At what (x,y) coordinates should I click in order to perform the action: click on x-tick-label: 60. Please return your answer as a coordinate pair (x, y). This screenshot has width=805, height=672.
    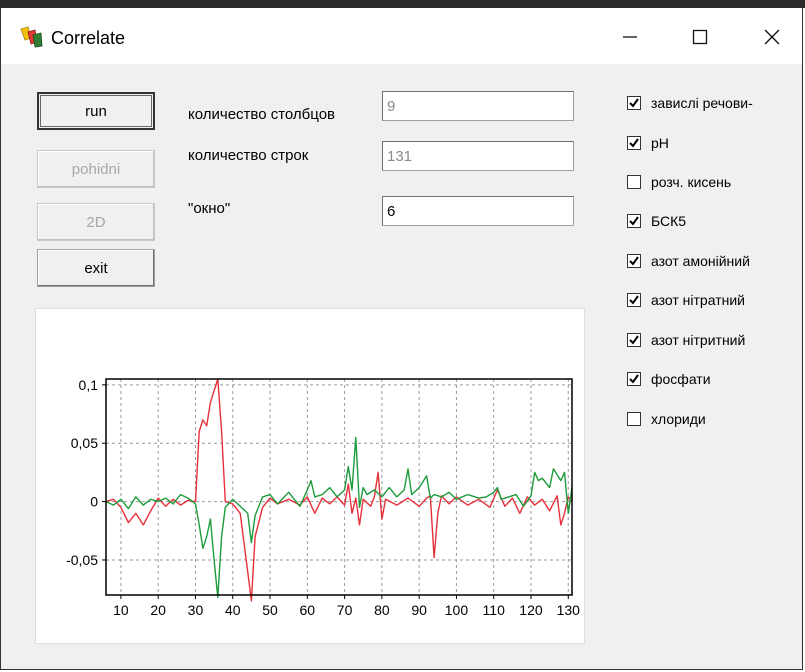
    Looking at the image, I should click on (308, 610).